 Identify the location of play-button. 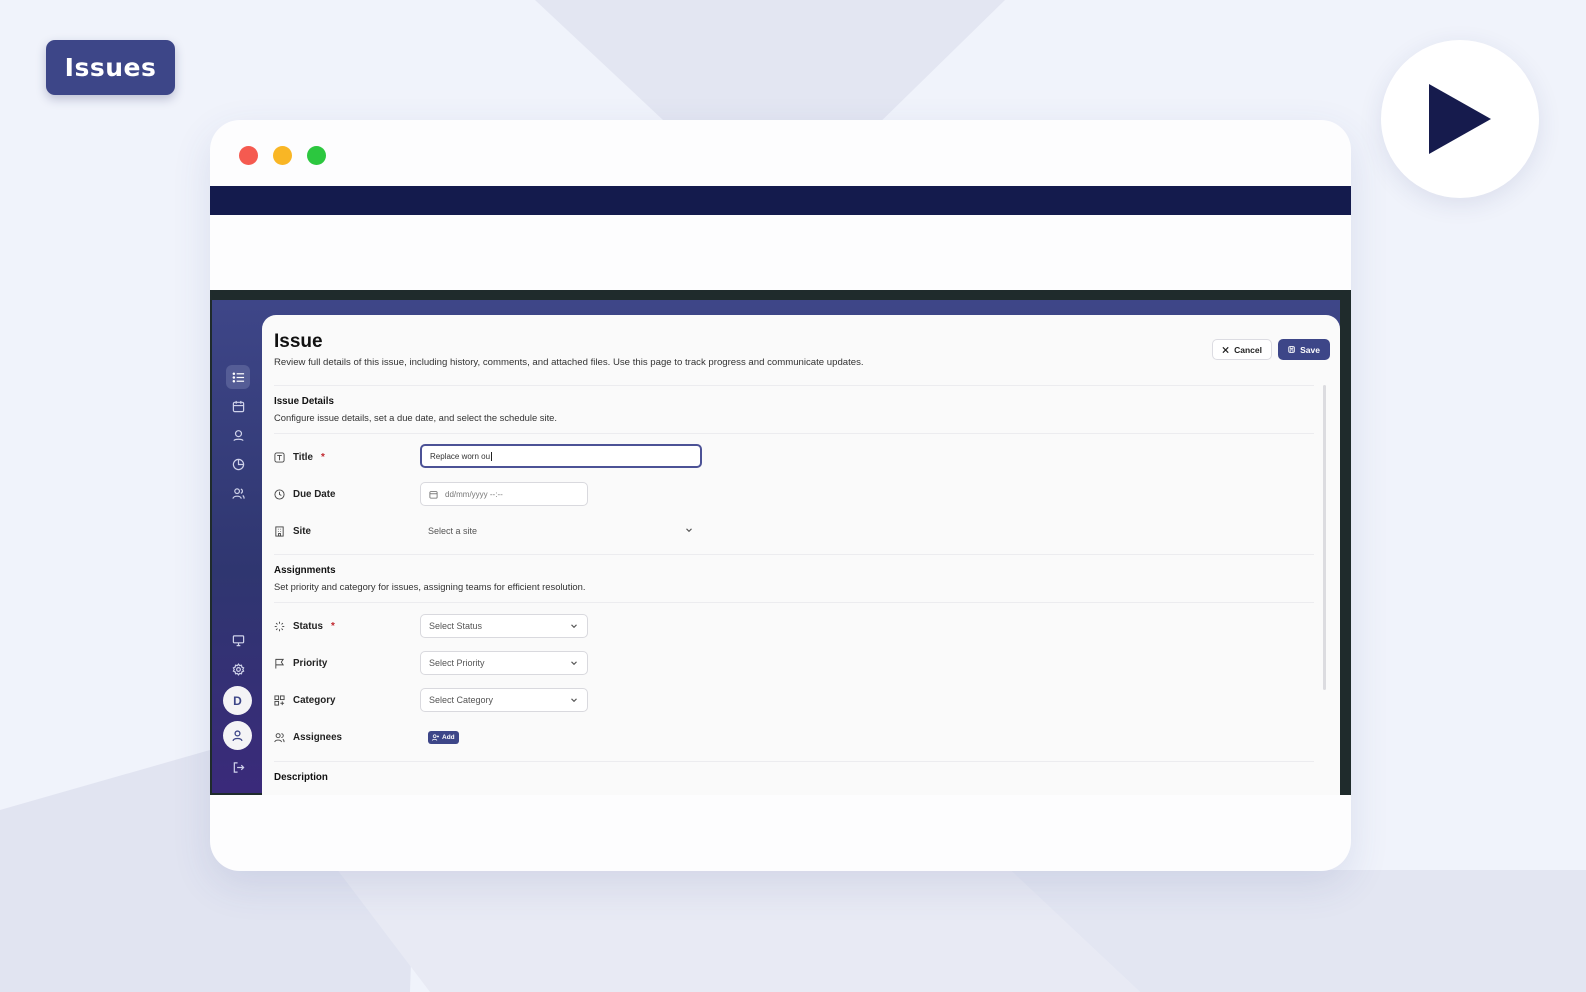
(1460, 119).